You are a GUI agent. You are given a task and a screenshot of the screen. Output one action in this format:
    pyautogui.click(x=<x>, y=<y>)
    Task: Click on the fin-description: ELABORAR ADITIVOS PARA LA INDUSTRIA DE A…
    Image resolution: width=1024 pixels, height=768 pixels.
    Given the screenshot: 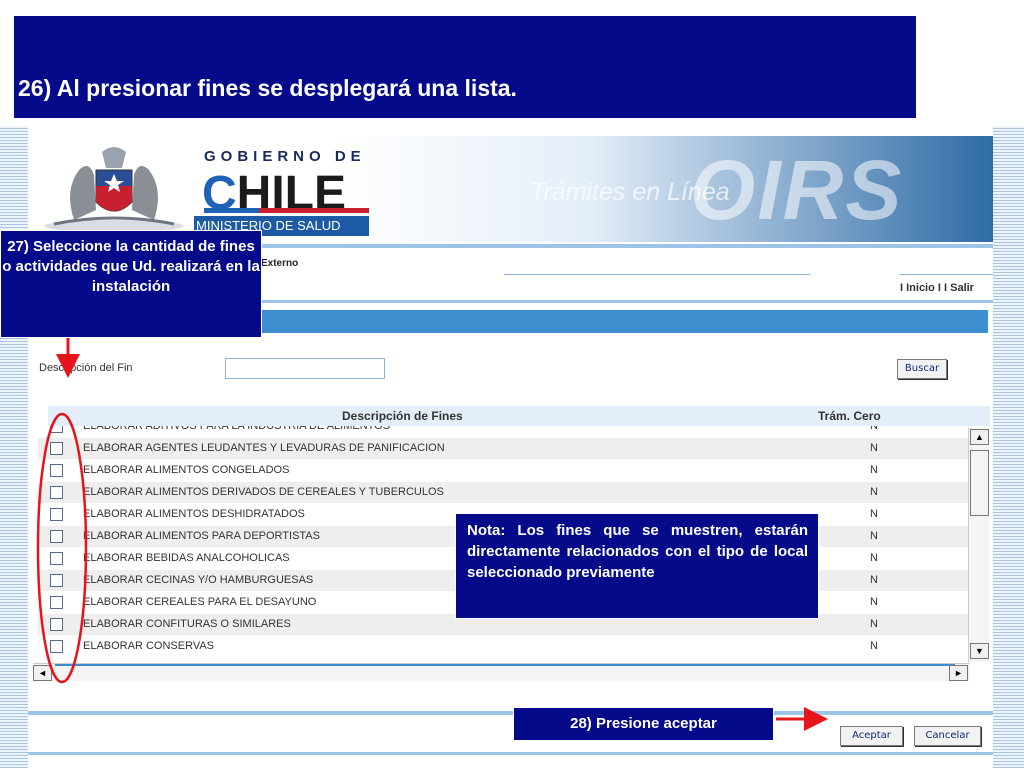 What is the action you would take?
    pyautogui.click(x=237, y=429)
    